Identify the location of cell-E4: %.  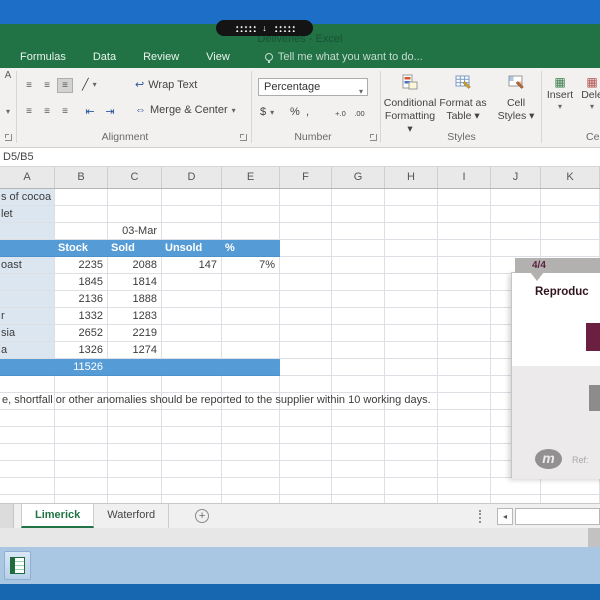
(251, 248).